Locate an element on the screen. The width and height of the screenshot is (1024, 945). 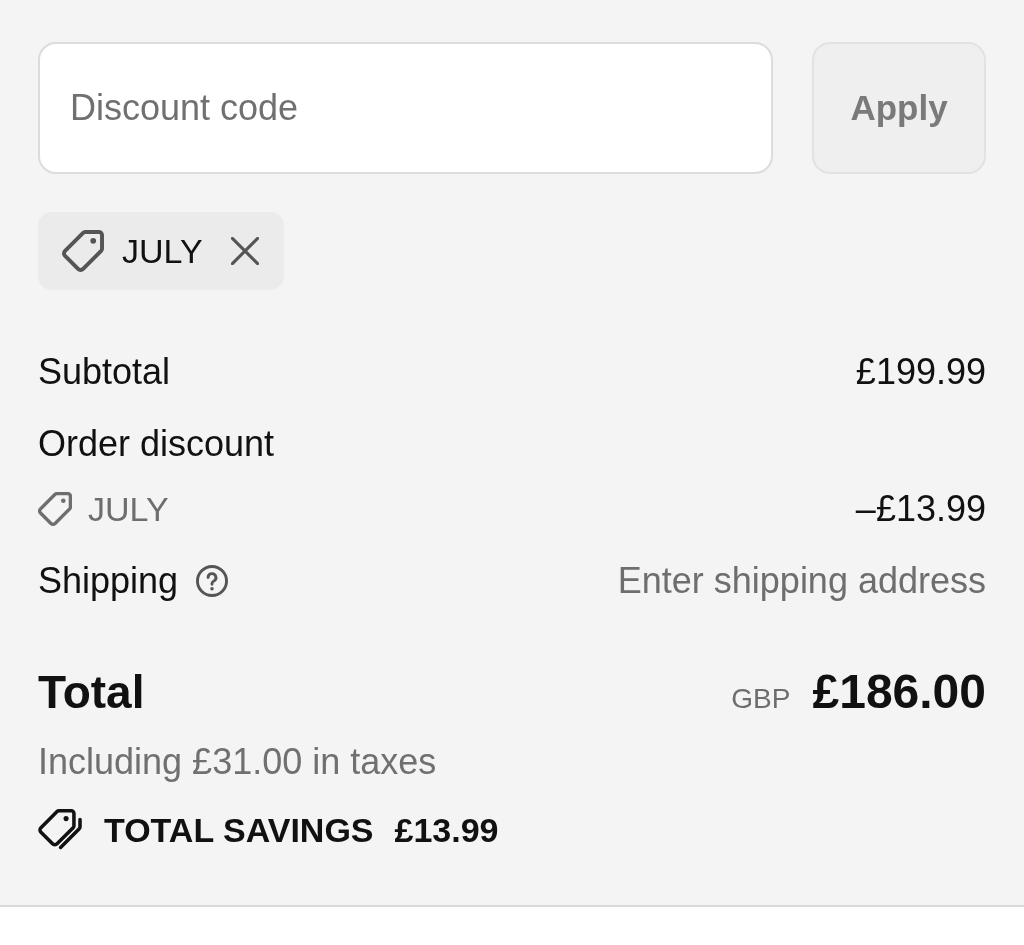
savings-amount: £13.99 is located at coordinates (446, 830).